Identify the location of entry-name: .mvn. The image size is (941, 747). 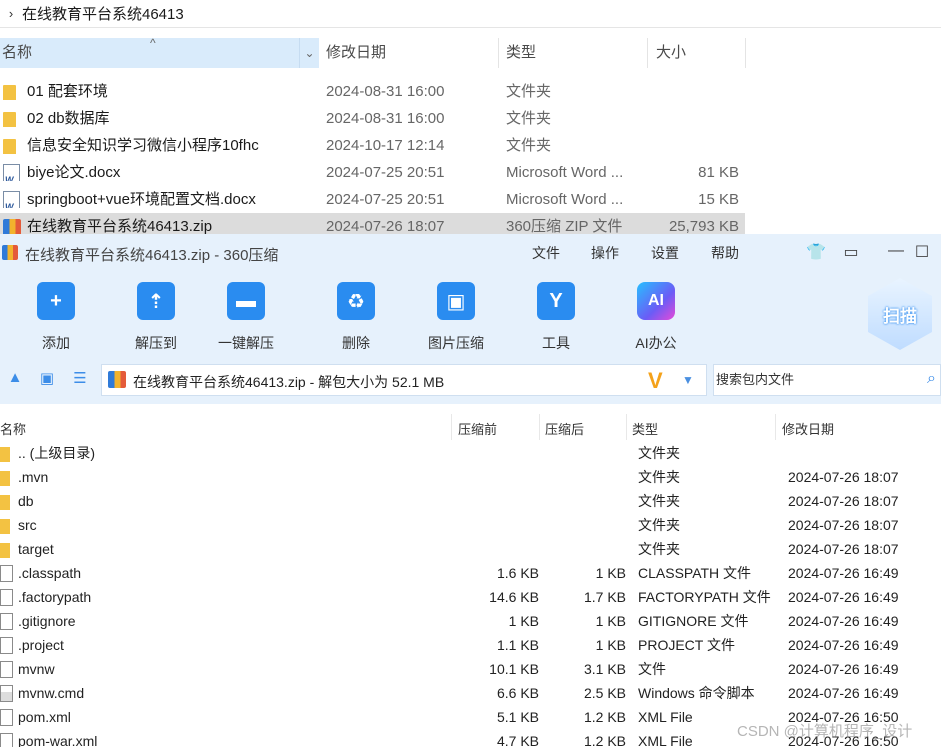
(33, 477).